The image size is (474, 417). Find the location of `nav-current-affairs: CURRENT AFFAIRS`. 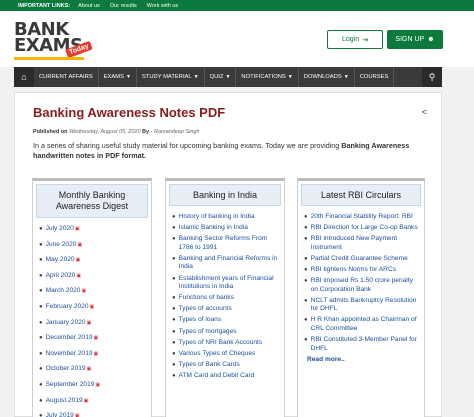

nav-current-affairs: CURRENT AFFAIRS is located at coordinates (66, 77).